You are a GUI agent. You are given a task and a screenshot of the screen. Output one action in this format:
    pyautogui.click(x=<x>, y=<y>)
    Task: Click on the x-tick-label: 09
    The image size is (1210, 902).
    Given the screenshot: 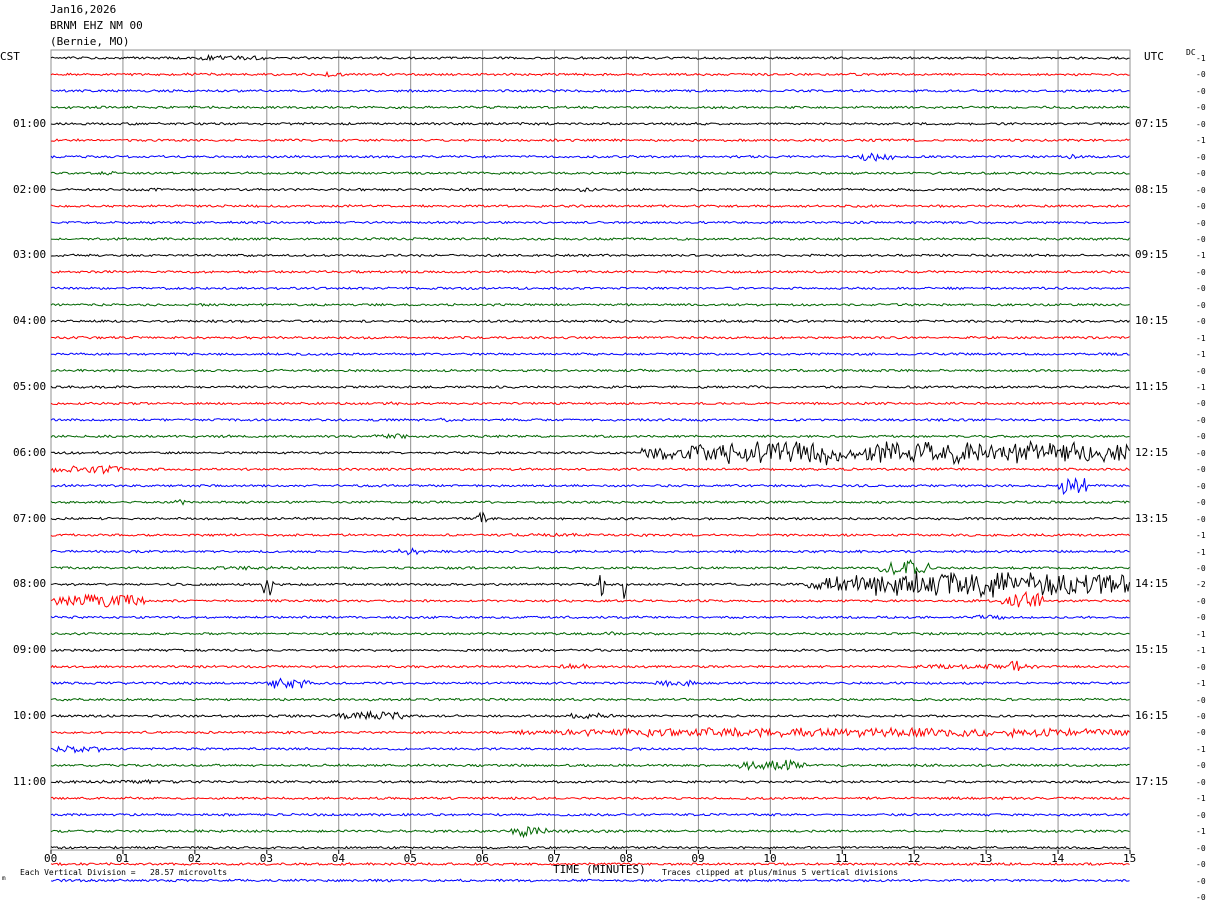 What is the action you would take?
    pyautogui.click(x=698, y=858)
    